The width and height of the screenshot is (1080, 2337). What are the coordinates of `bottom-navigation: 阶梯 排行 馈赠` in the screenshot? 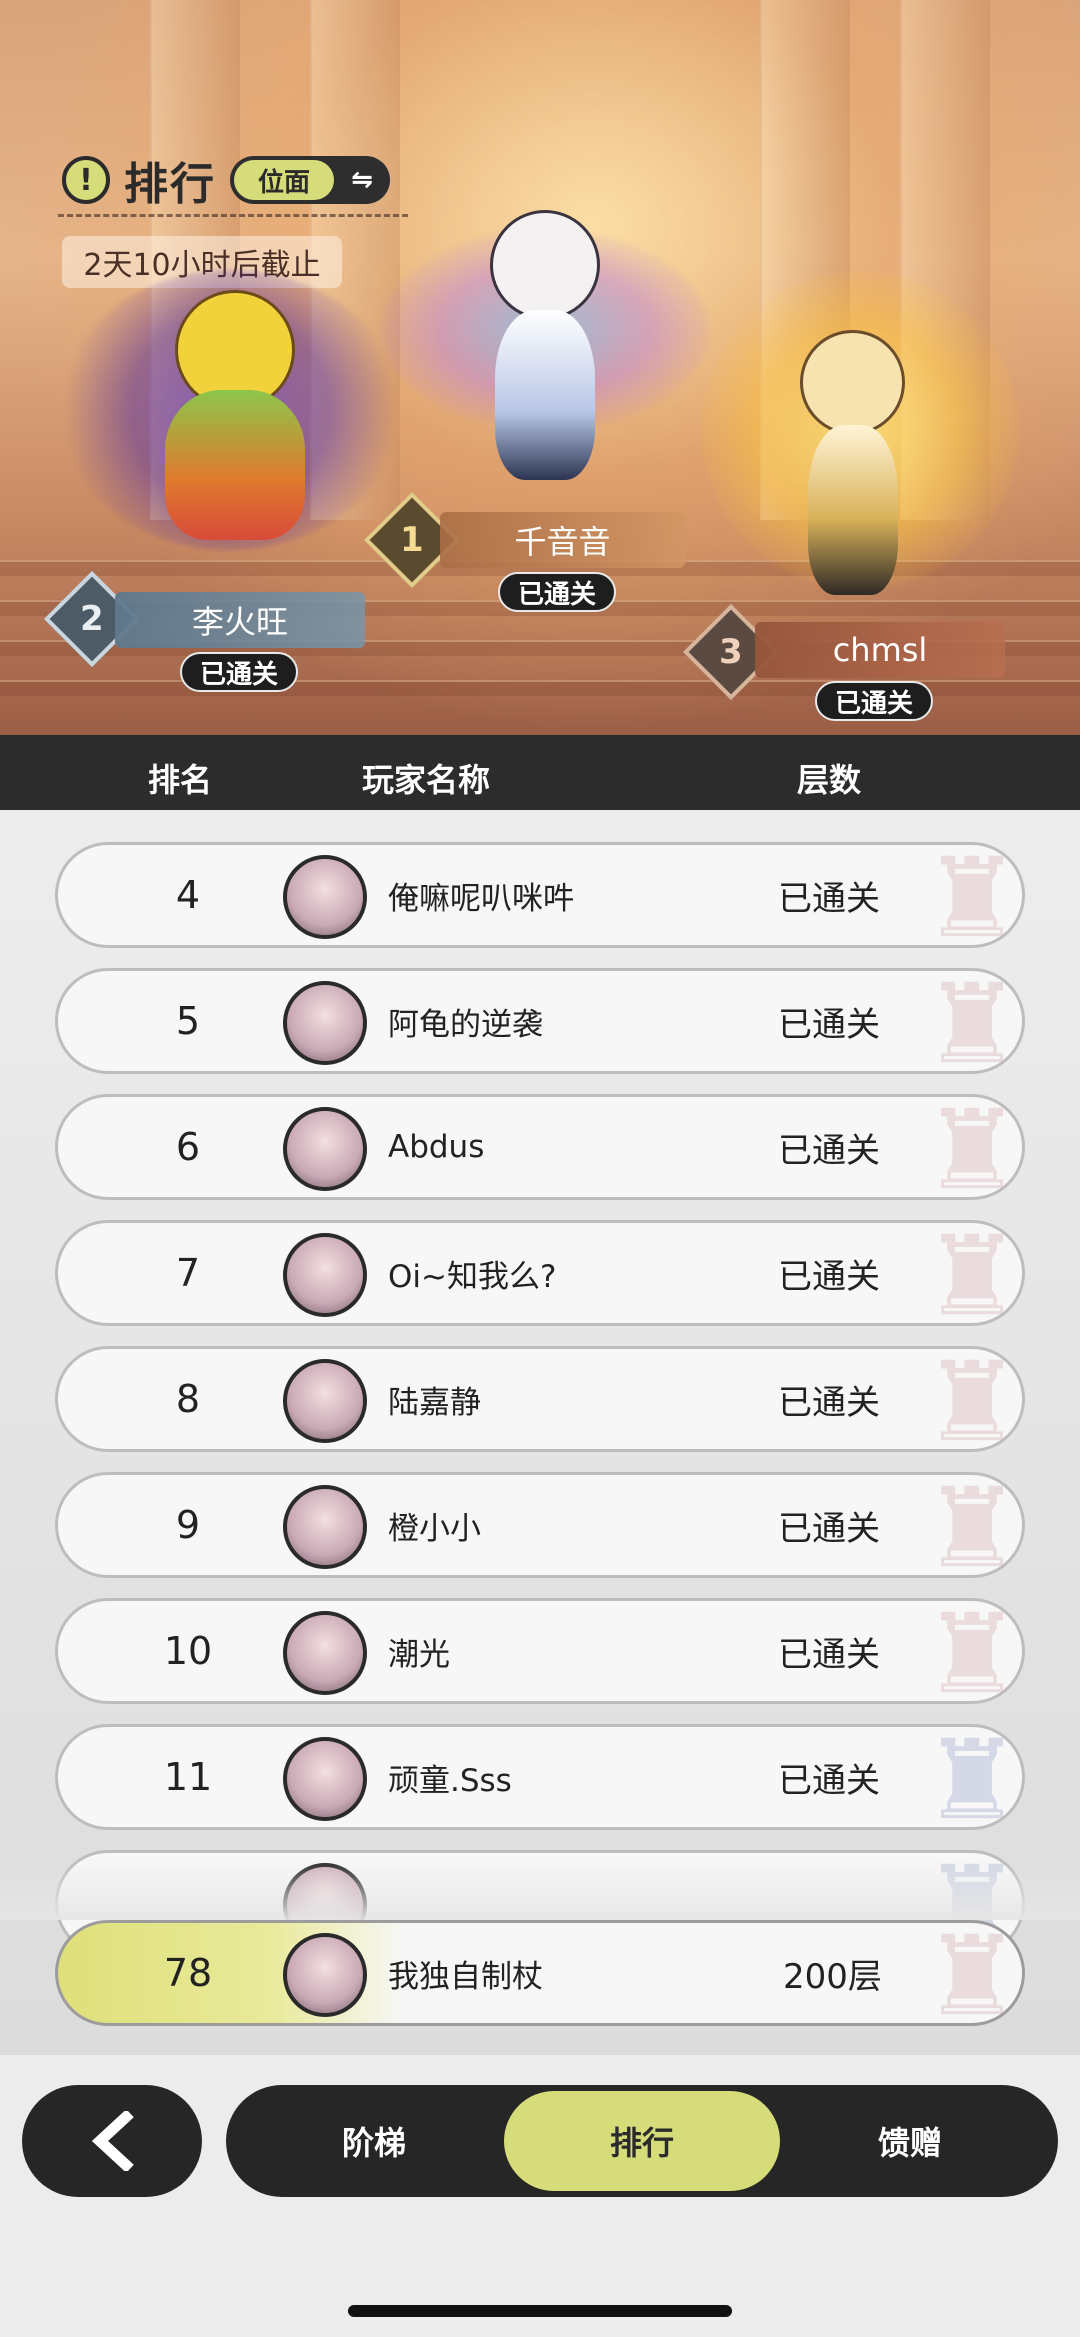 It's located at (540, 2196).